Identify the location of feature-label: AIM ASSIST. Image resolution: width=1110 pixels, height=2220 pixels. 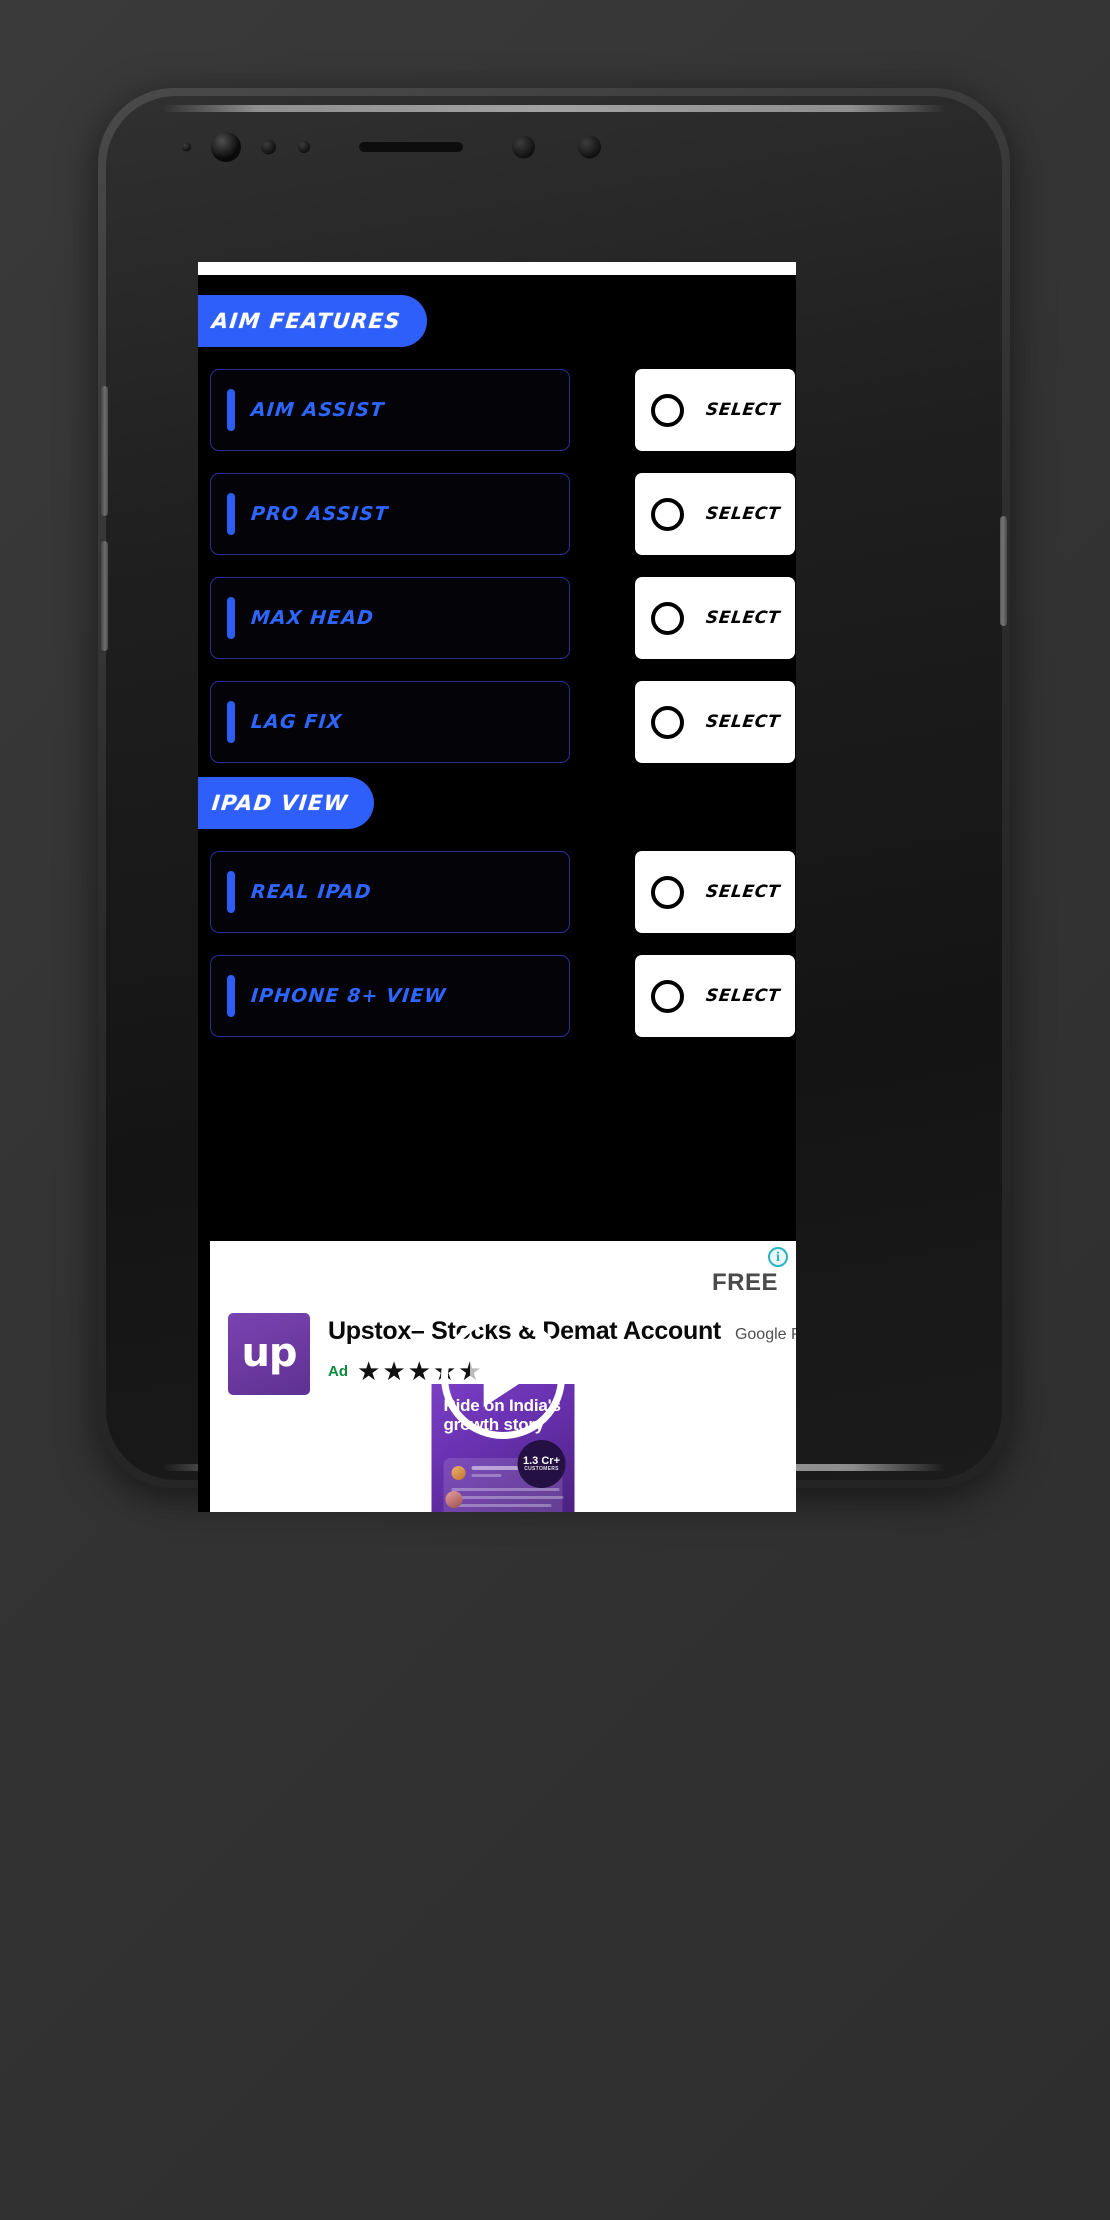
(318, 410).